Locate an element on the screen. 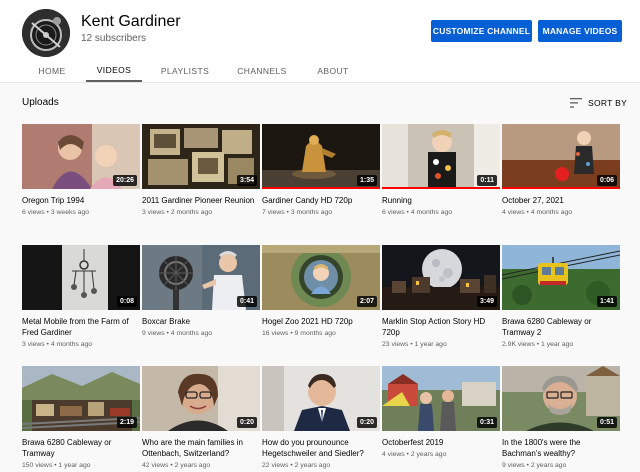 This screenshot has width=640, height=472. video-meta: 4 views • 4 months ago is located at coordinates (561, 212).